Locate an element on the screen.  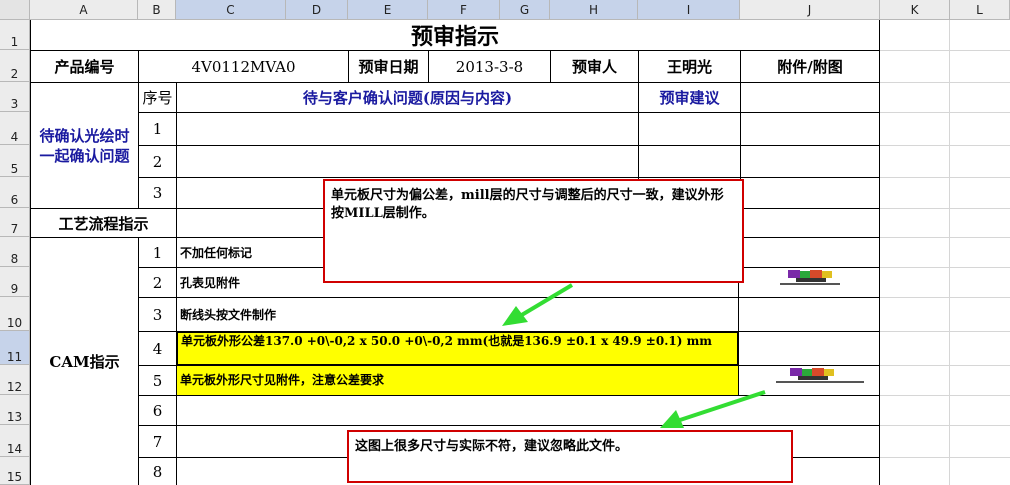
confirm-seq-1: 1 is located at coordinates (157, 129).